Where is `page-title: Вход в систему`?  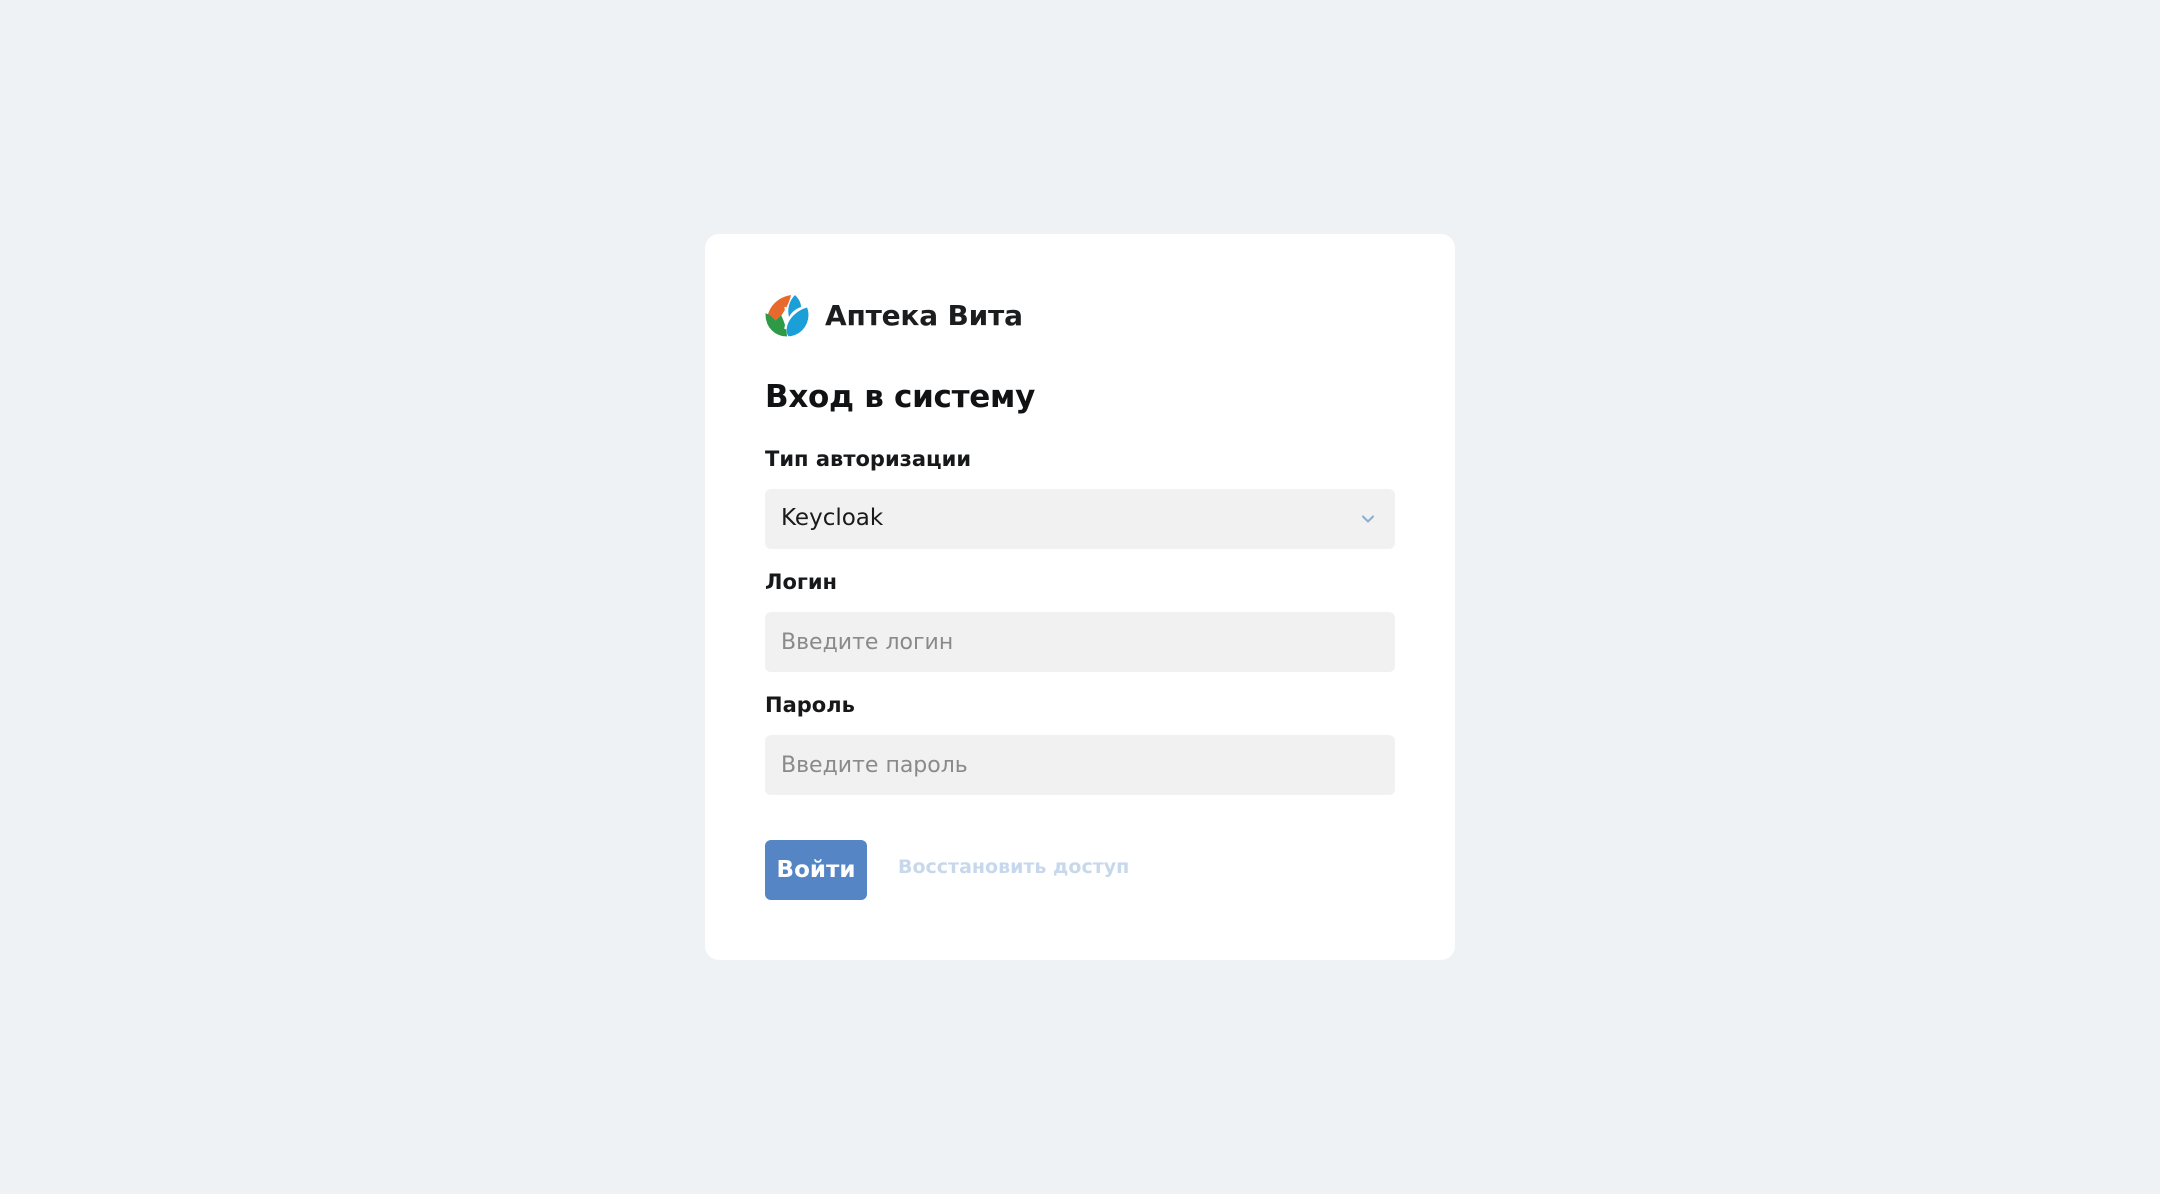 page-title: Вход в систему is located at coordinates (900, 397).